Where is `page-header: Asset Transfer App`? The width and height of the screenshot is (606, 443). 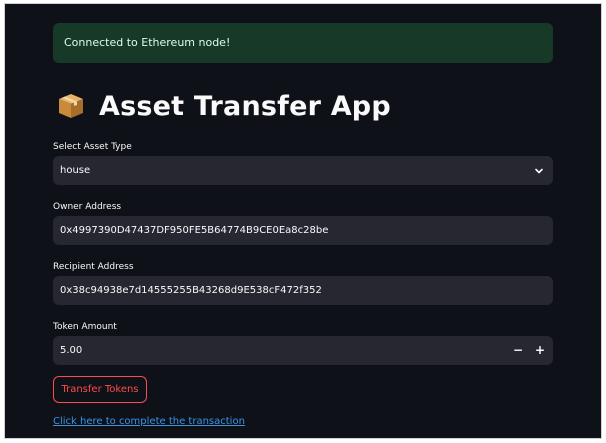
page-header: Asset Transfer App is located at coordinates (224, 106).